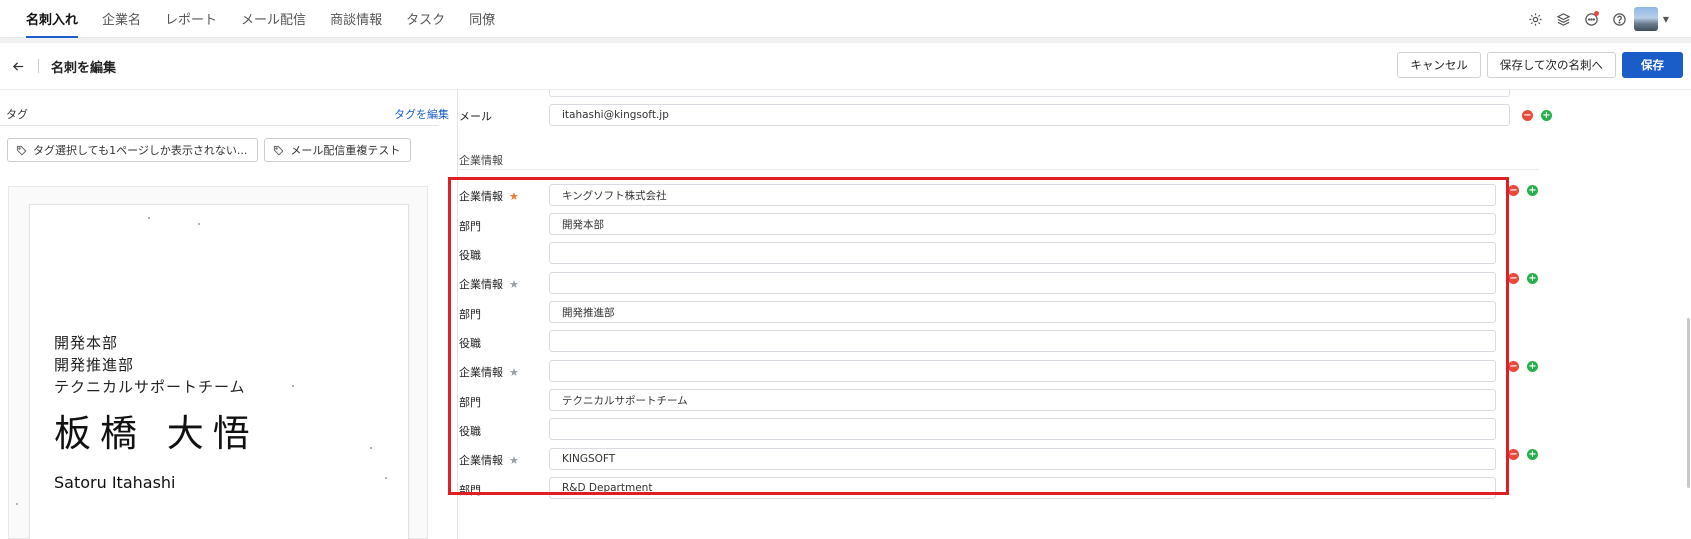  What do you see at coordinates (1596, 13) in the screenshot?
I see `notification-dot` at bounding box center [1596, 13].